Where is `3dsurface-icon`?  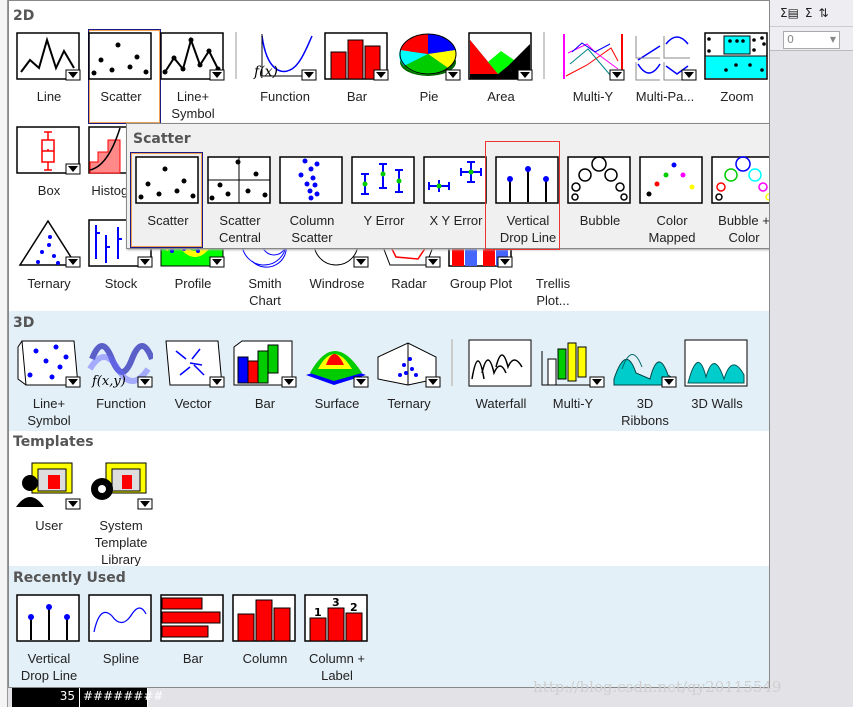
3dsurface-icon is located at coordinates (336, 363).